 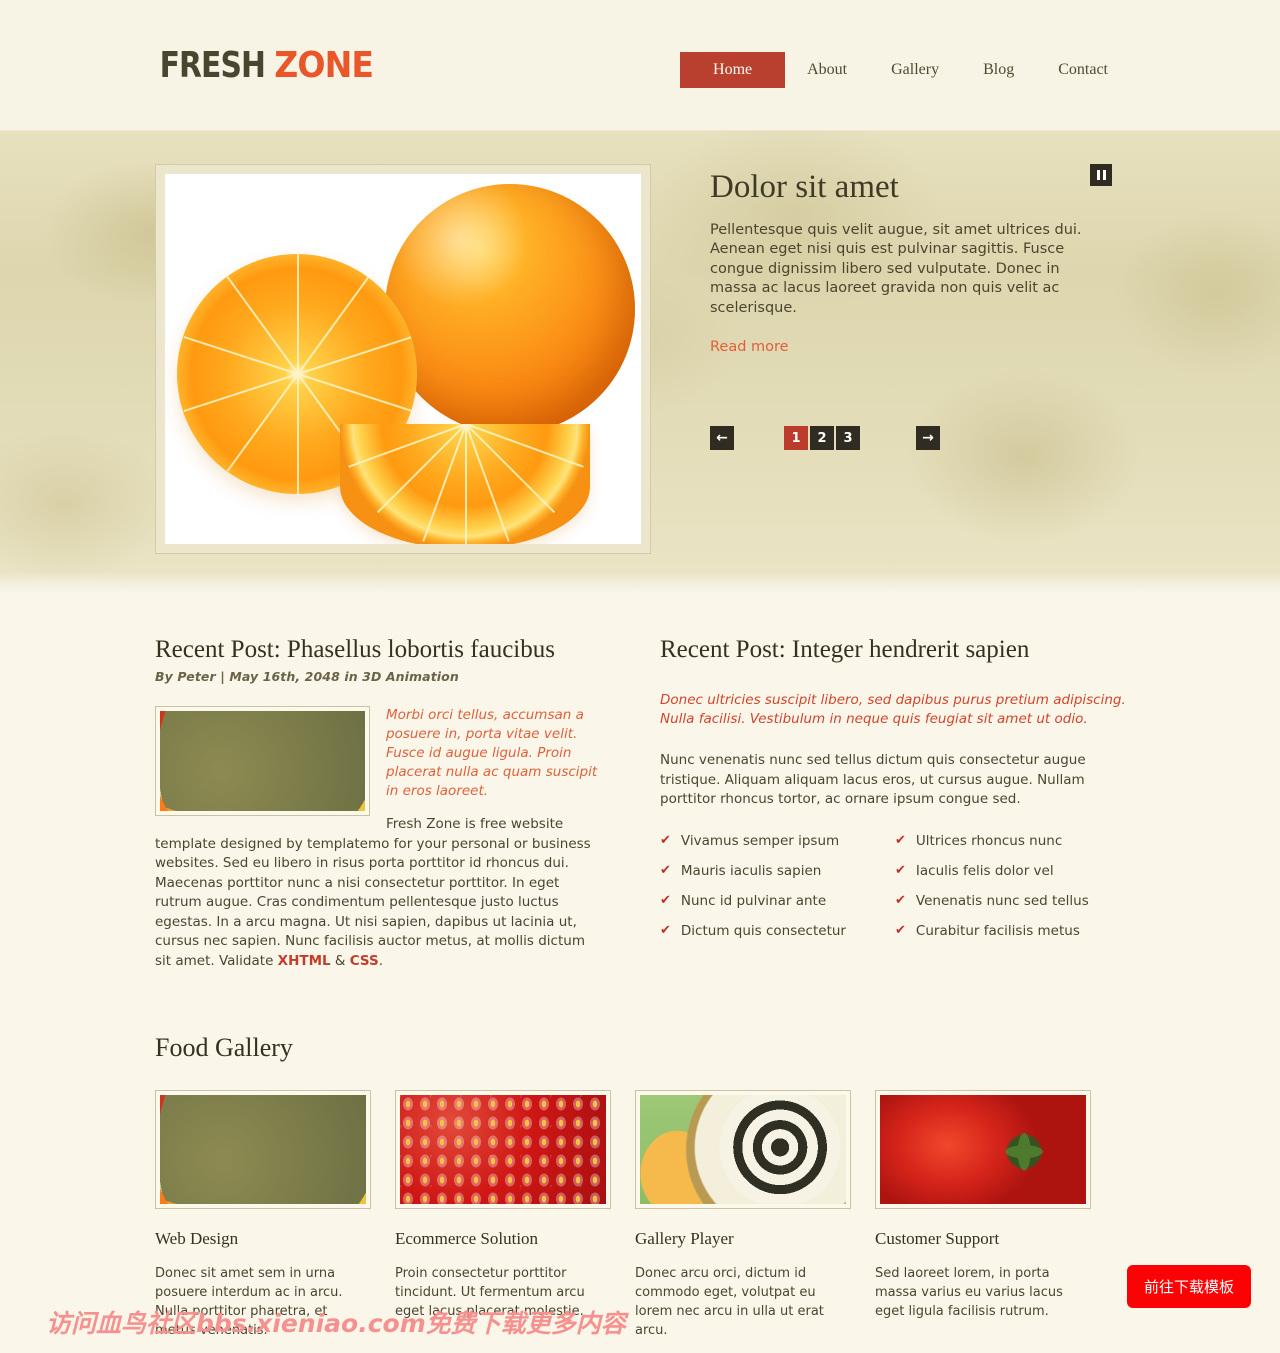 What do you see at coordinates (751, 870) in the screenshot?
I see `list-item-label: Mauris iaculis sapien` at bounding box center [751, 870].